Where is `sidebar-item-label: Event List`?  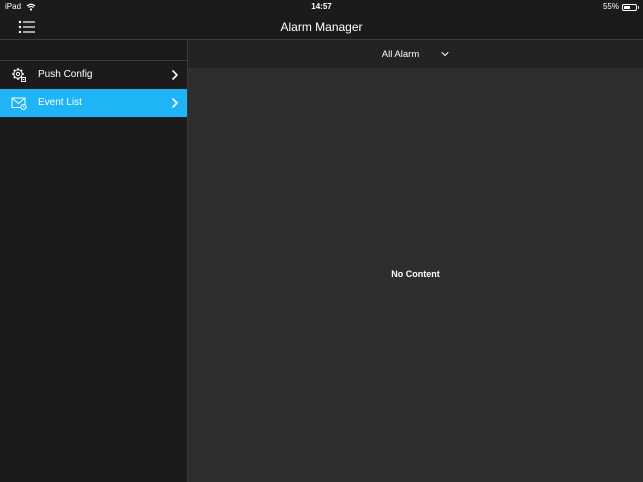
sidebar-item-label: Event List is located at coordinates (60, 102).